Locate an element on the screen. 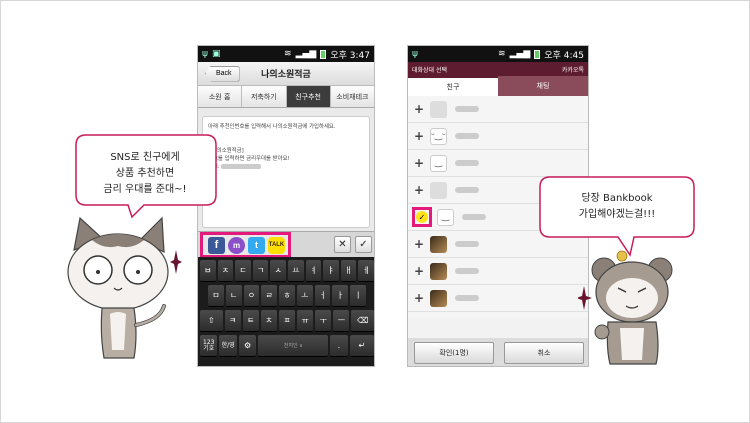  cat-mascot is located at coordinates (117, 287).